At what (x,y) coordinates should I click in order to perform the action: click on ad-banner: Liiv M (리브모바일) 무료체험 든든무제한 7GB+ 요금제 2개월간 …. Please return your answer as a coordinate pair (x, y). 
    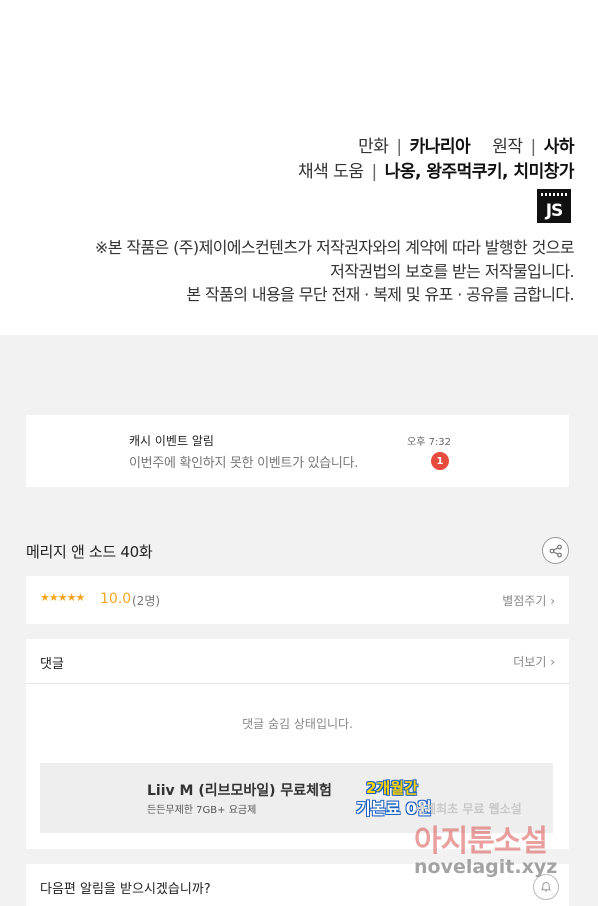
    Looking at the image, I should click on (296, 798).